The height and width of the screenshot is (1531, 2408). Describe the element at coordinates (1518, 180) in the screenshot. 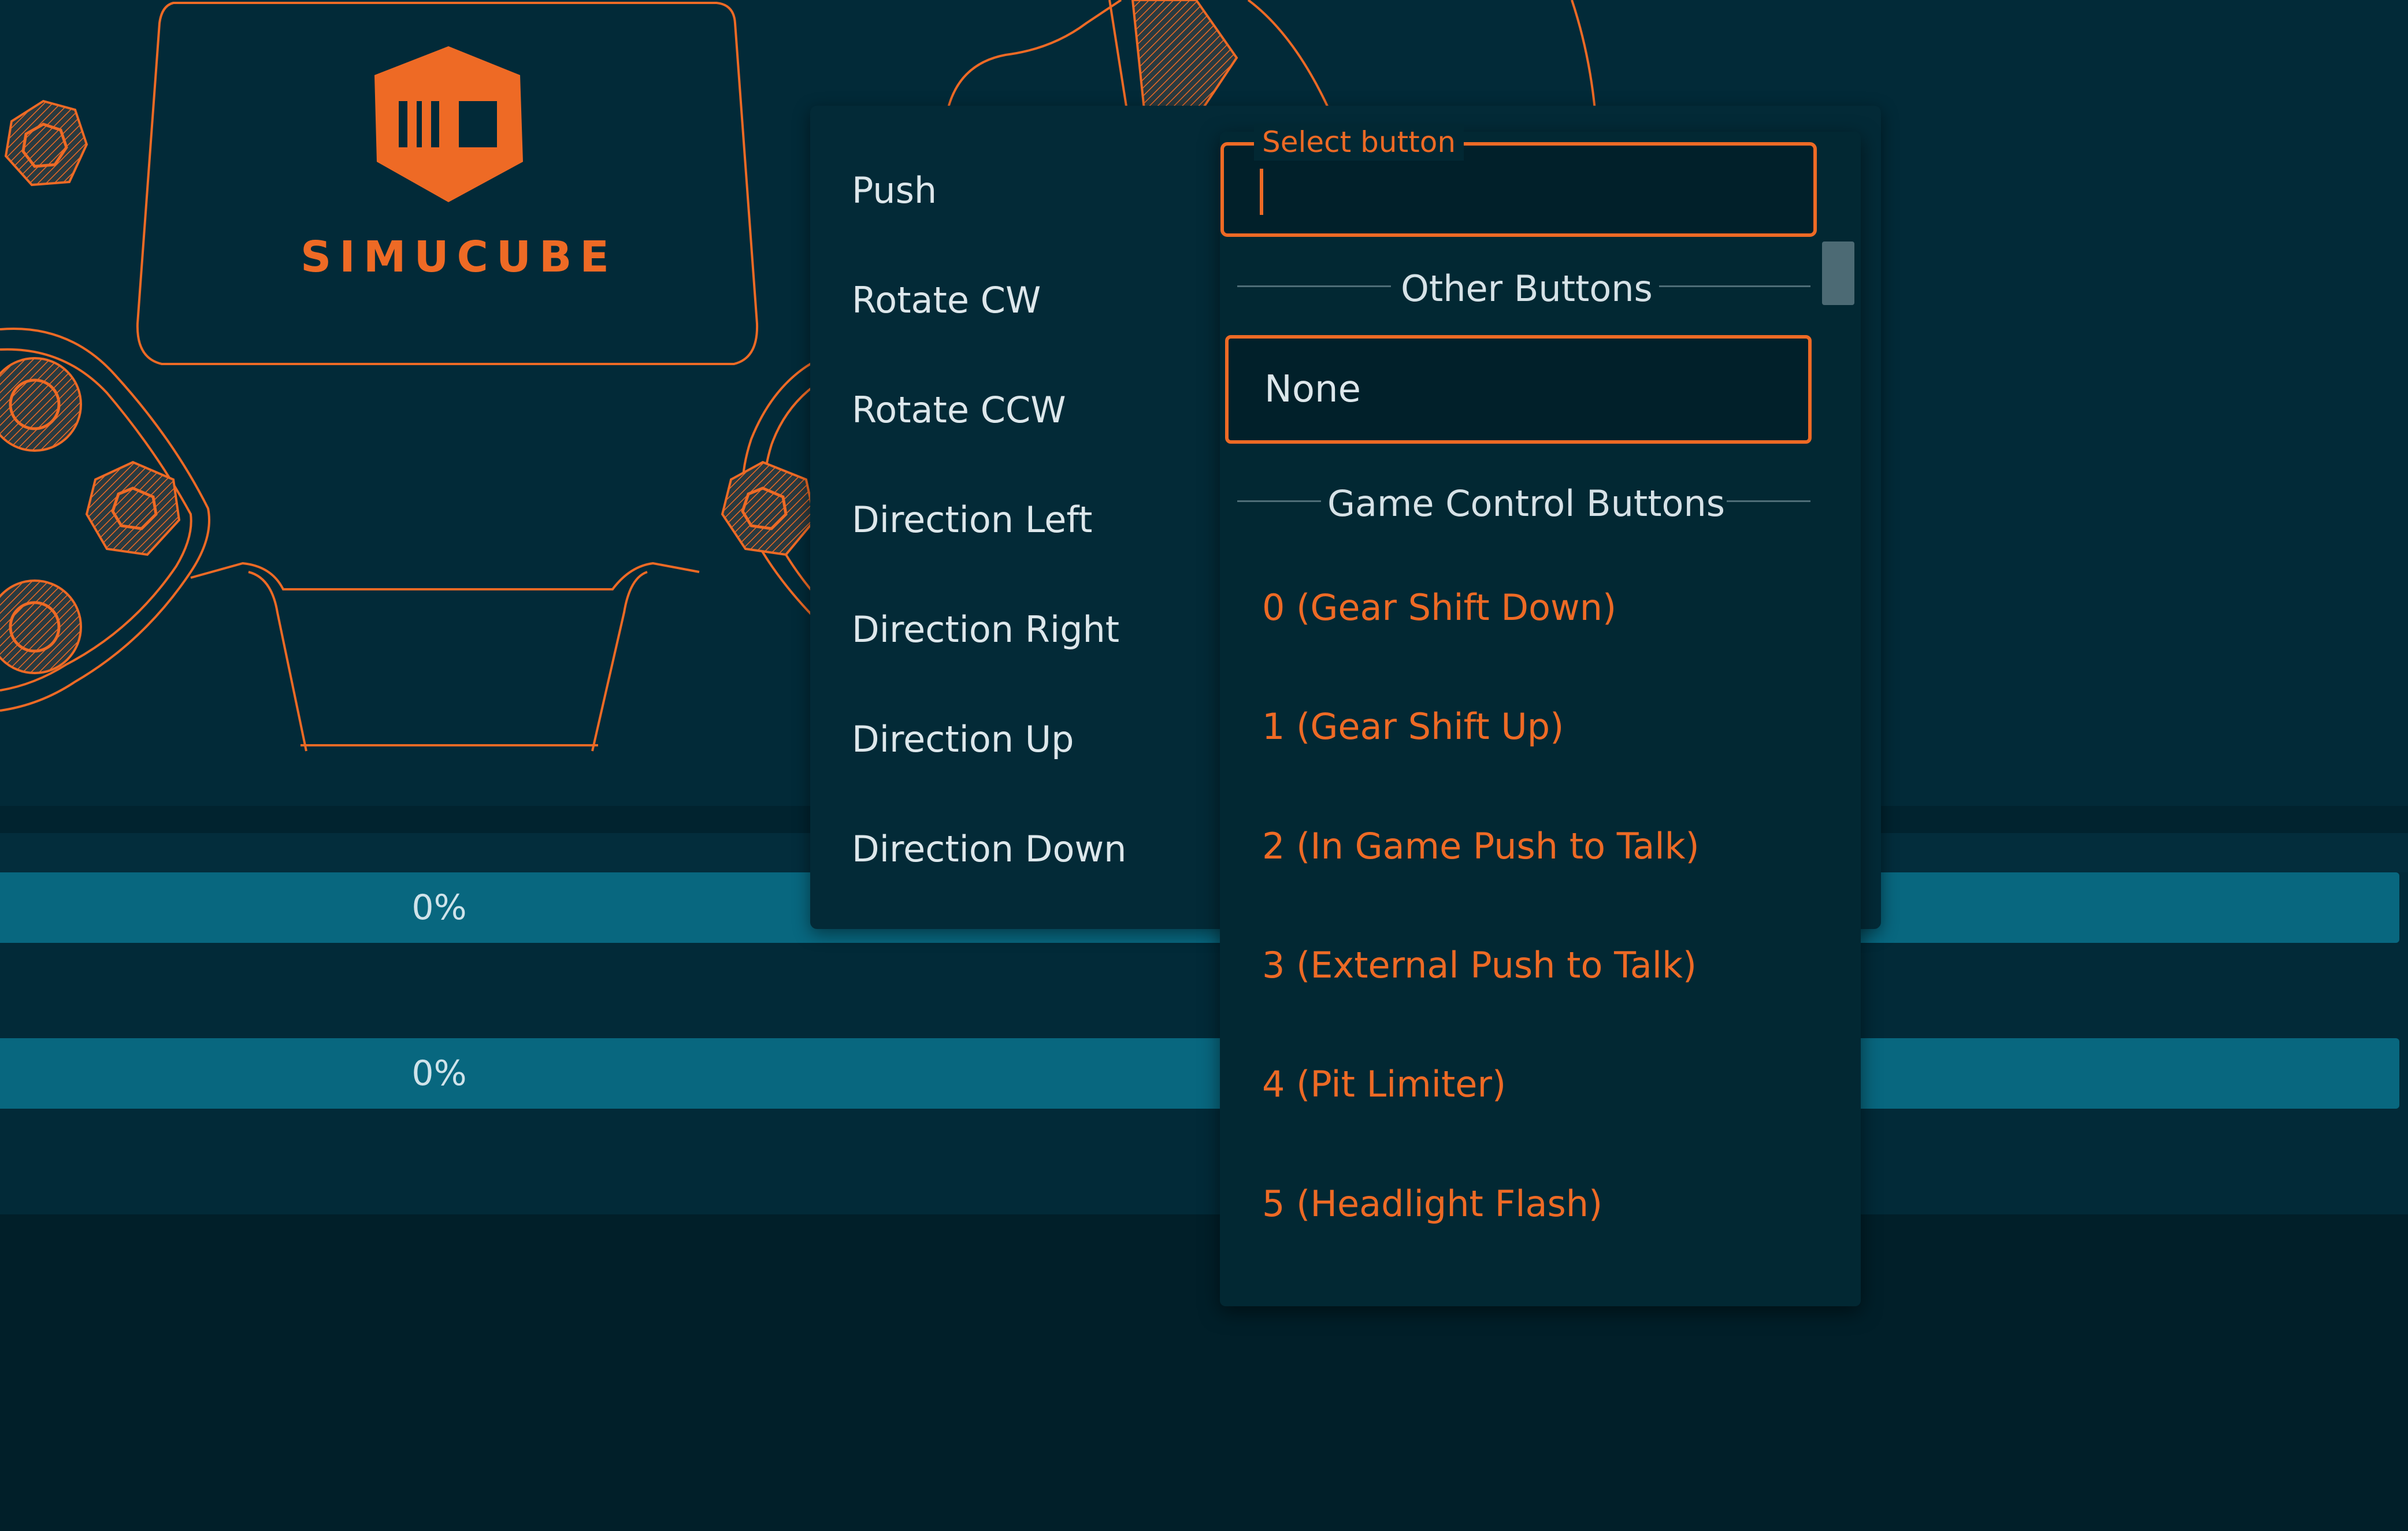

I see `select-button-input: Select button` at that location.